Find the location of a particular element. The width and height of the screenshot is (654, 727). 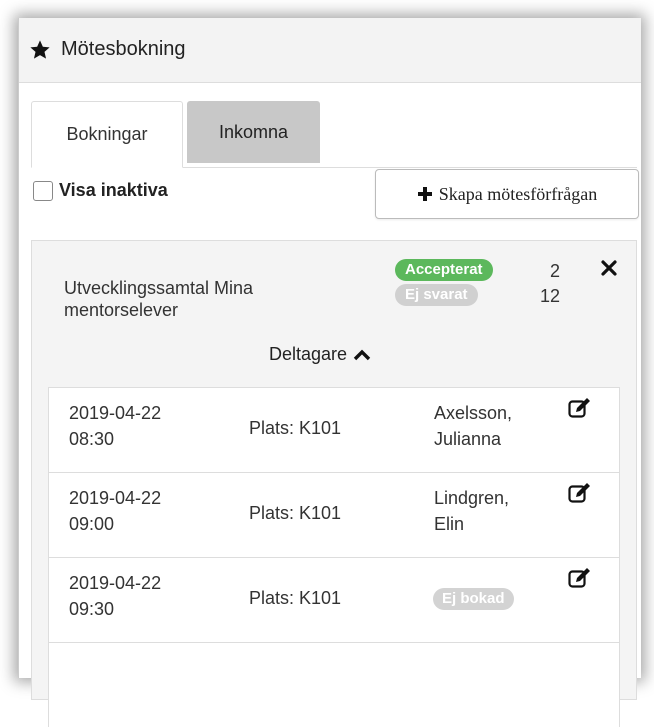

unanswered-count: 12 is located at coordinates (550, 296).